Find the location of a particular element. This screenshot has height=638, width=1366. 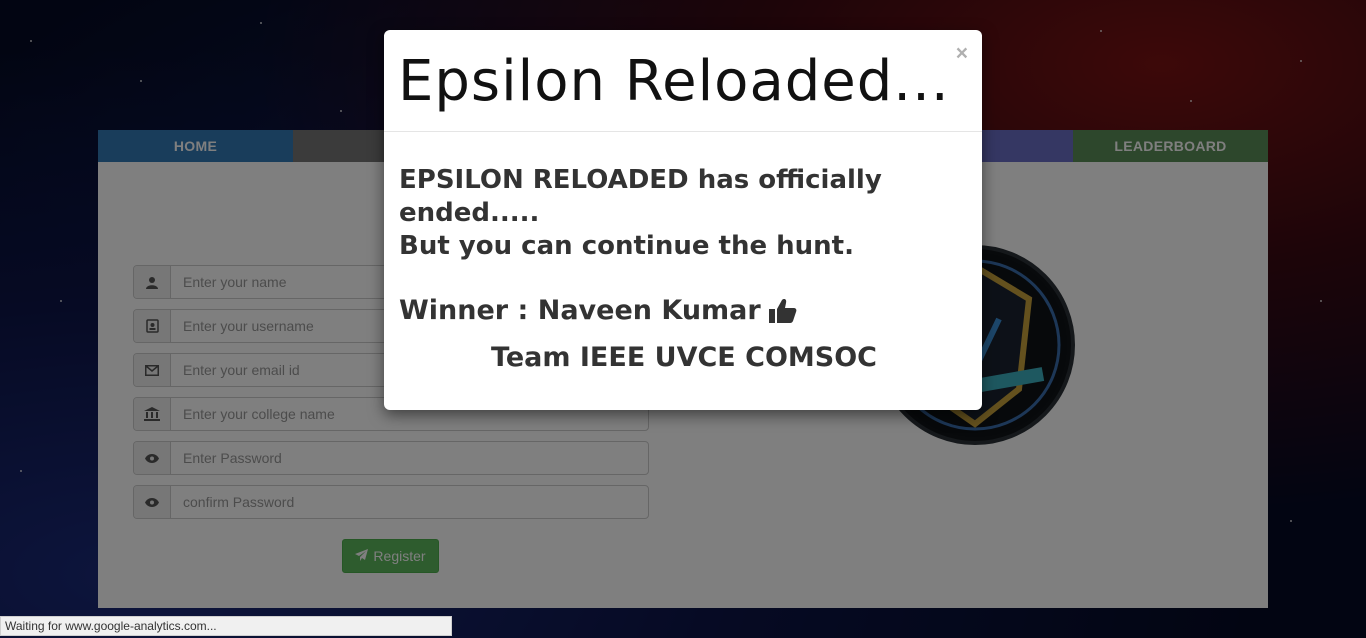

winner-line: Winner : Naveen Kumar is located at coordinates (684, 310).